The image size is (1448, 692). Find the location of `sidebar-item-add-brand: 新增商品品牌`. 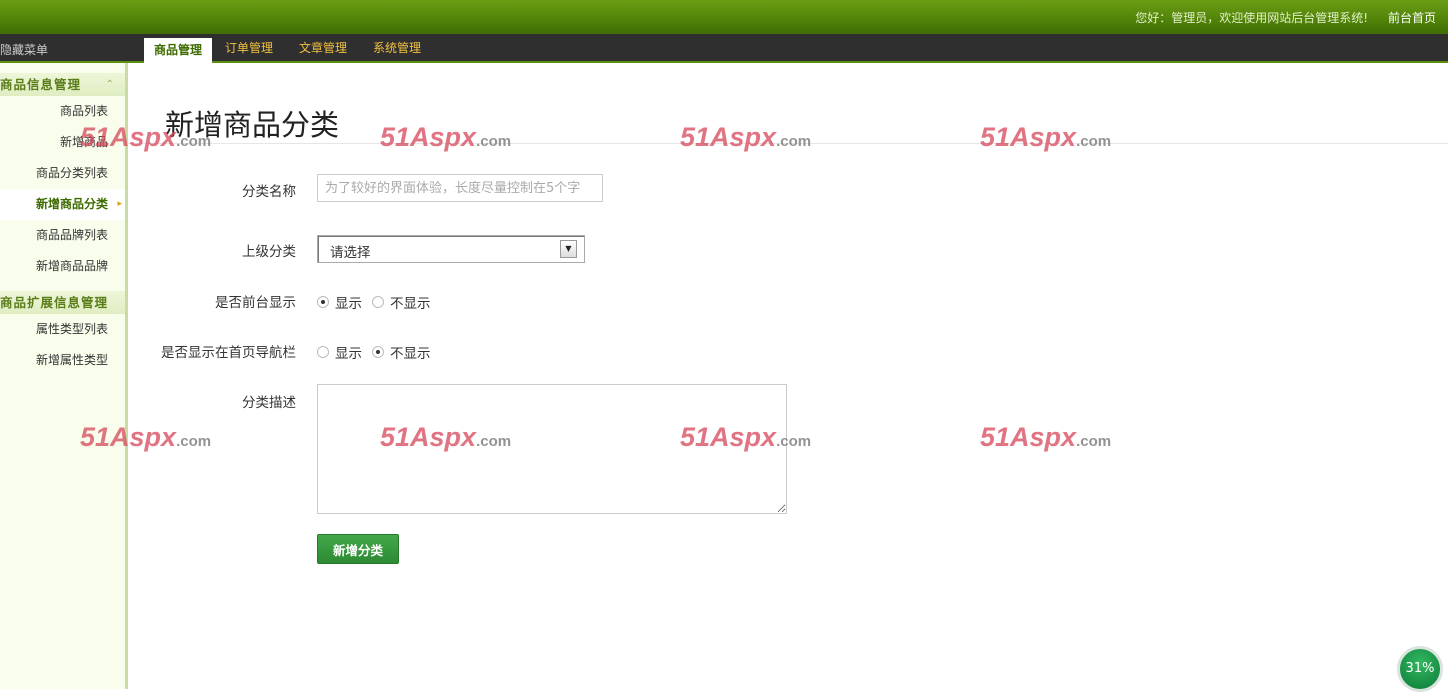

sidebar-item-add-brand: 新增商品品牌 is located at coordinates (62, 266).